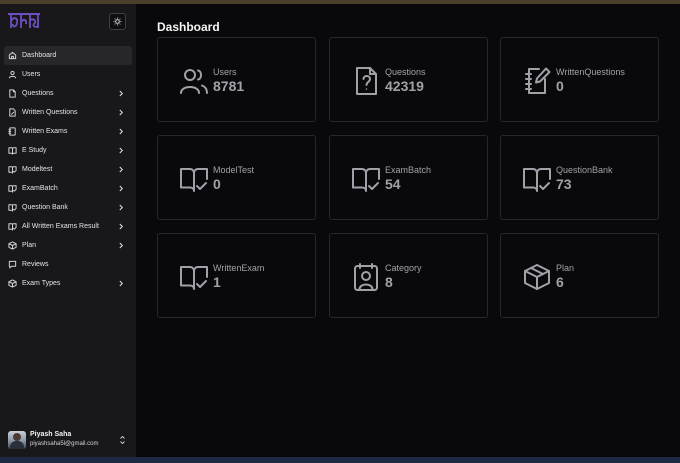  Describe the element at coordinates (40, 188) in the screenshot. I see `sidebar-item-label: ExamBatch` at that location.